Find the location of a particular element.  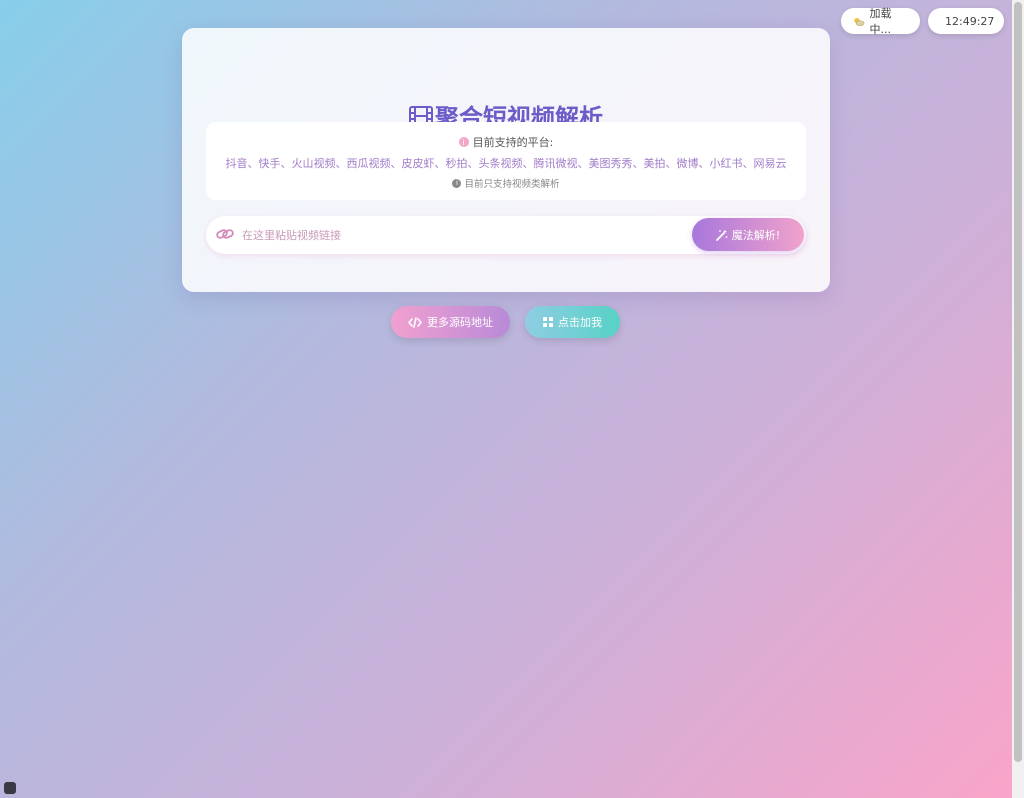

clock-widget: 12:49:27 is located at coordinates (966, 21).